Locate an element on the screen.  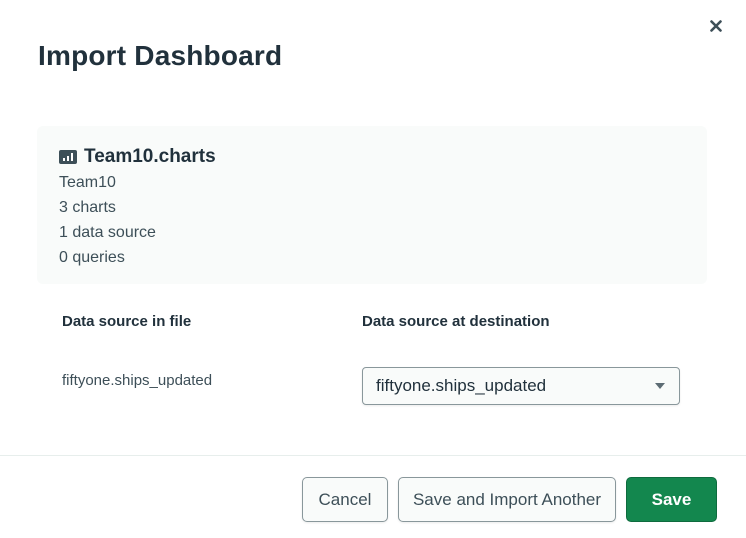
selected-data-source: fiftyone.ships_updated is located at coordinates (461, 385).